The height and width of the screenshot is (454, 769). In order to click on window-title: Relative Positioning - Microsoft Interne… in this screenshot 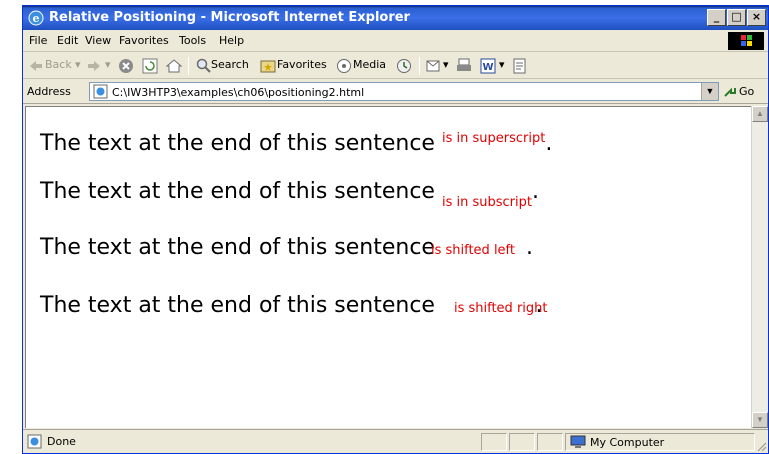, I will do `click(229, 17)`.